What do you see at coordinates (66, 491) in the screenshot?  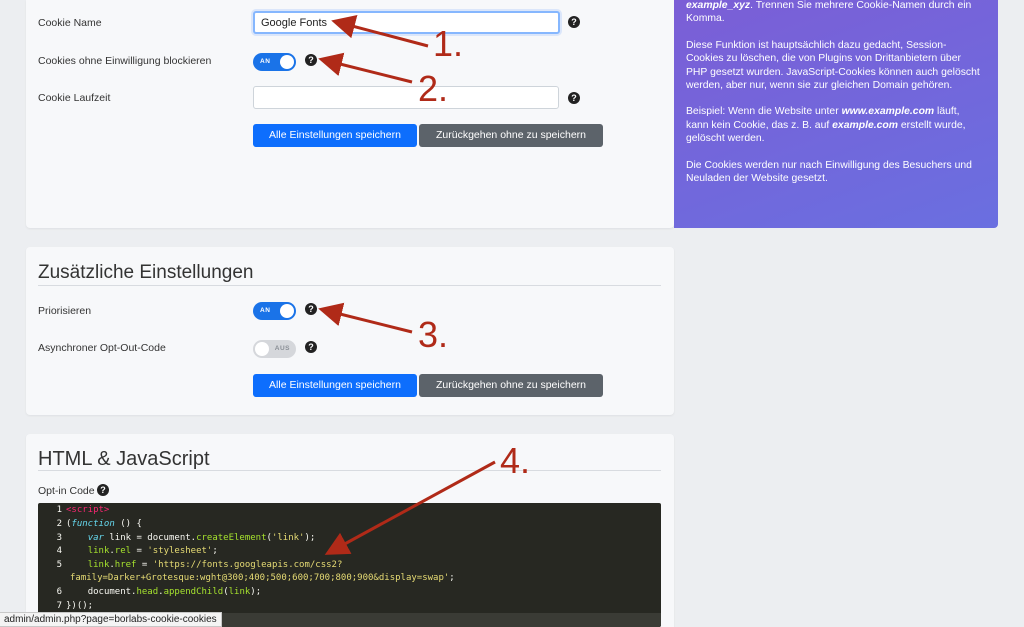 I see `optin-code-label: Opt-in Code` at bounding box center [66, 491].